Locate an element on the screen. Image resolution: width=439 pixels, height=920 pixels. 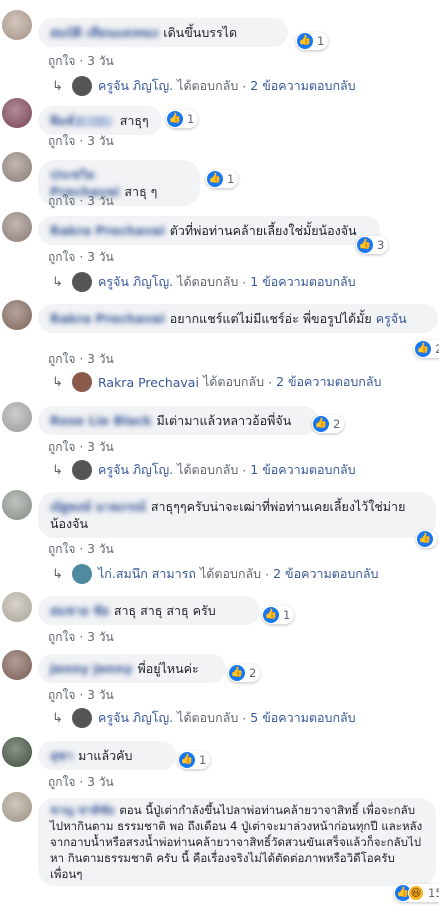
comment-author: ณัฐพงษ์ นาคภรณ์ is located at coordinates (98, 506).